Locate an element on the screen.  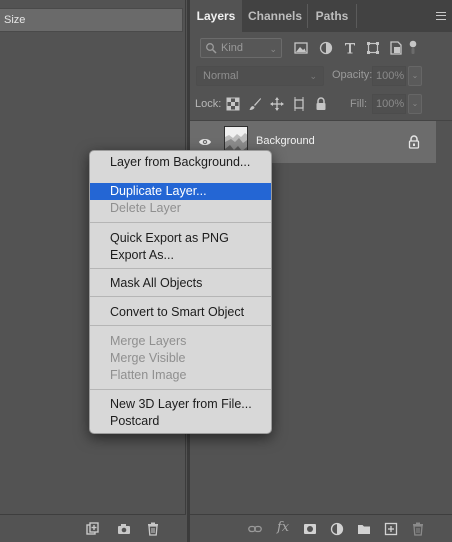
eye-visibility-icon is located at coordinates (205, 142).